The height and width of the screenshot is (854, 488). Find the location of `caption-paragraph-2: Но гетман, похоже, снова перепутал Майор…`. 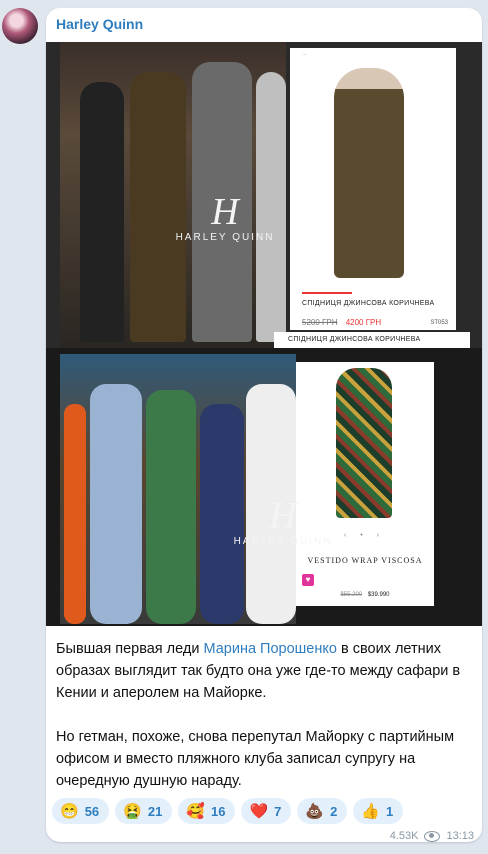

caption-paragraph-2: Но гетман, похоже, снова перепутал Майор… is located at coordinates (255, 759).